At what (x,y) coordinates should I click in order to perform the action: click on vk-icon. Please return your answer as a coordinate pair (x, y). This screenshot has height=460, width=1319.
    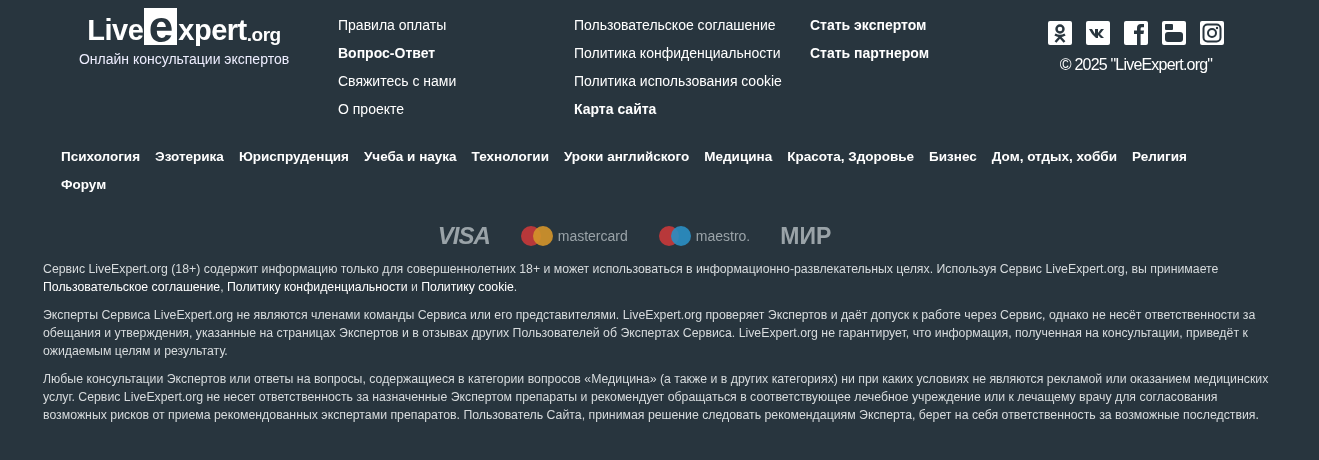
    Looking at the image, I should click on (1098, 33).